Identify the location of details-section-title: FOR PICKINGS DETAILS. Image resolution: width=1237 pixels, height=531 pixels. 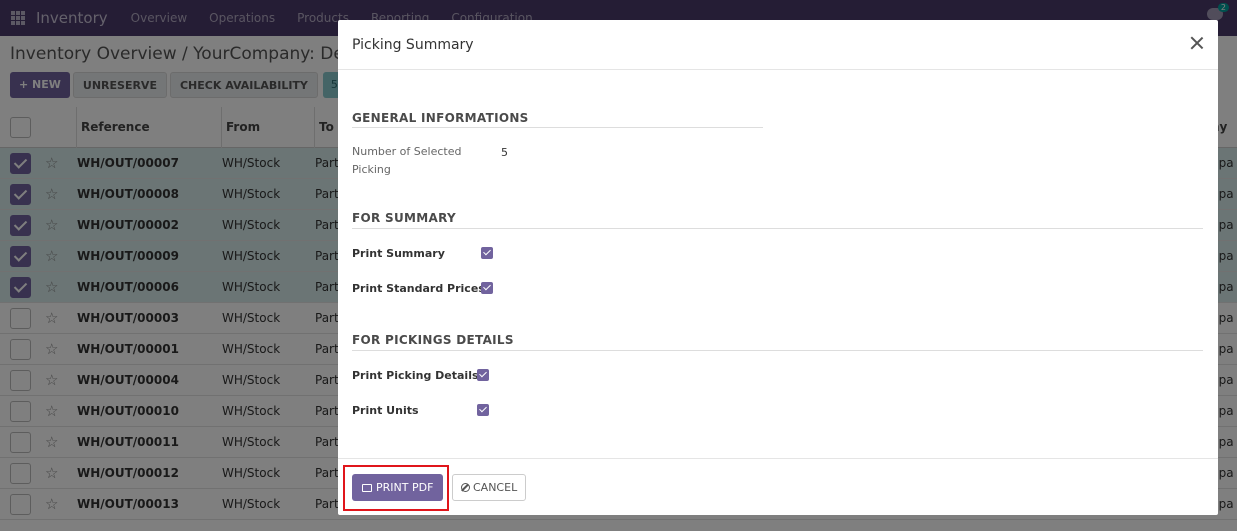
(433, 340).